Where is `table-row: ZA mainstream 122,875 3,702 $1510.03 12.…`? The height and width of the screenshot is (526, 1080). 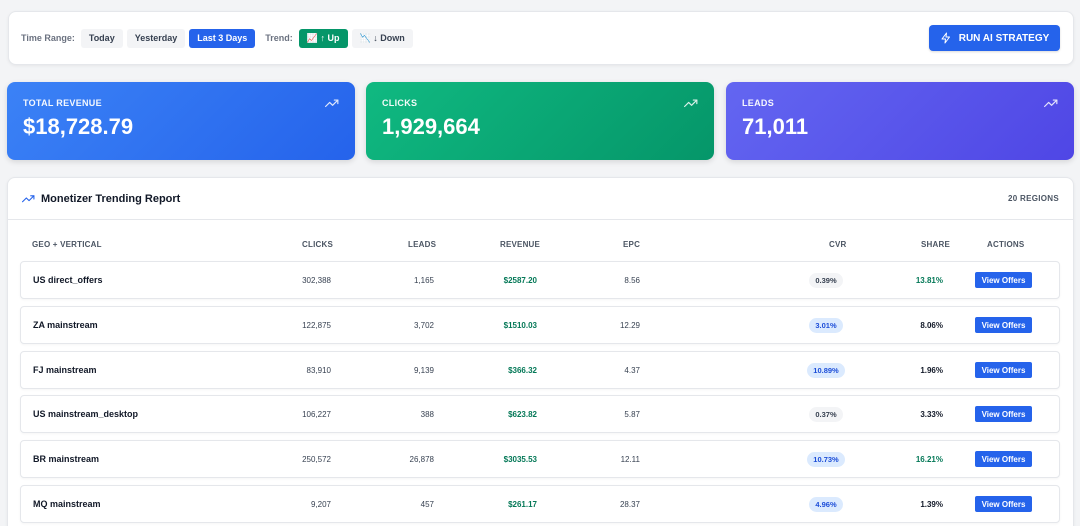 table-row: ZA mainstream 122,875 3,702 $1510.03 12.… is located at coordinates (540, 325).